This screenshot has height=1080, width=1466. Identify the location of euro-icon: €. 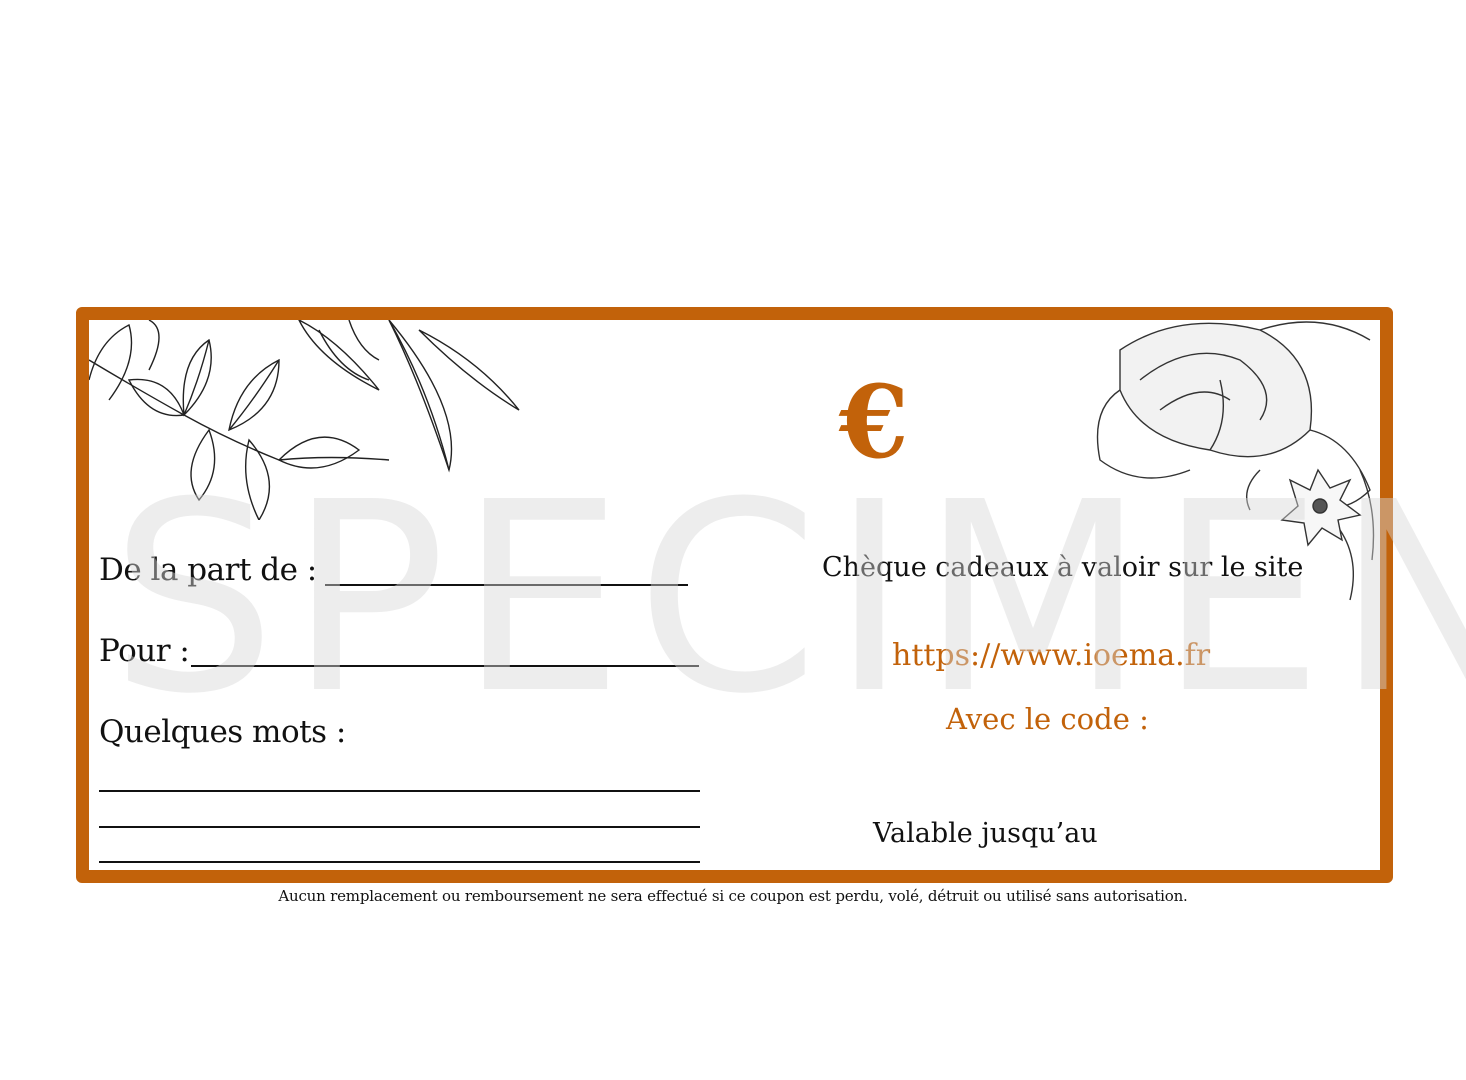
(874, 422).